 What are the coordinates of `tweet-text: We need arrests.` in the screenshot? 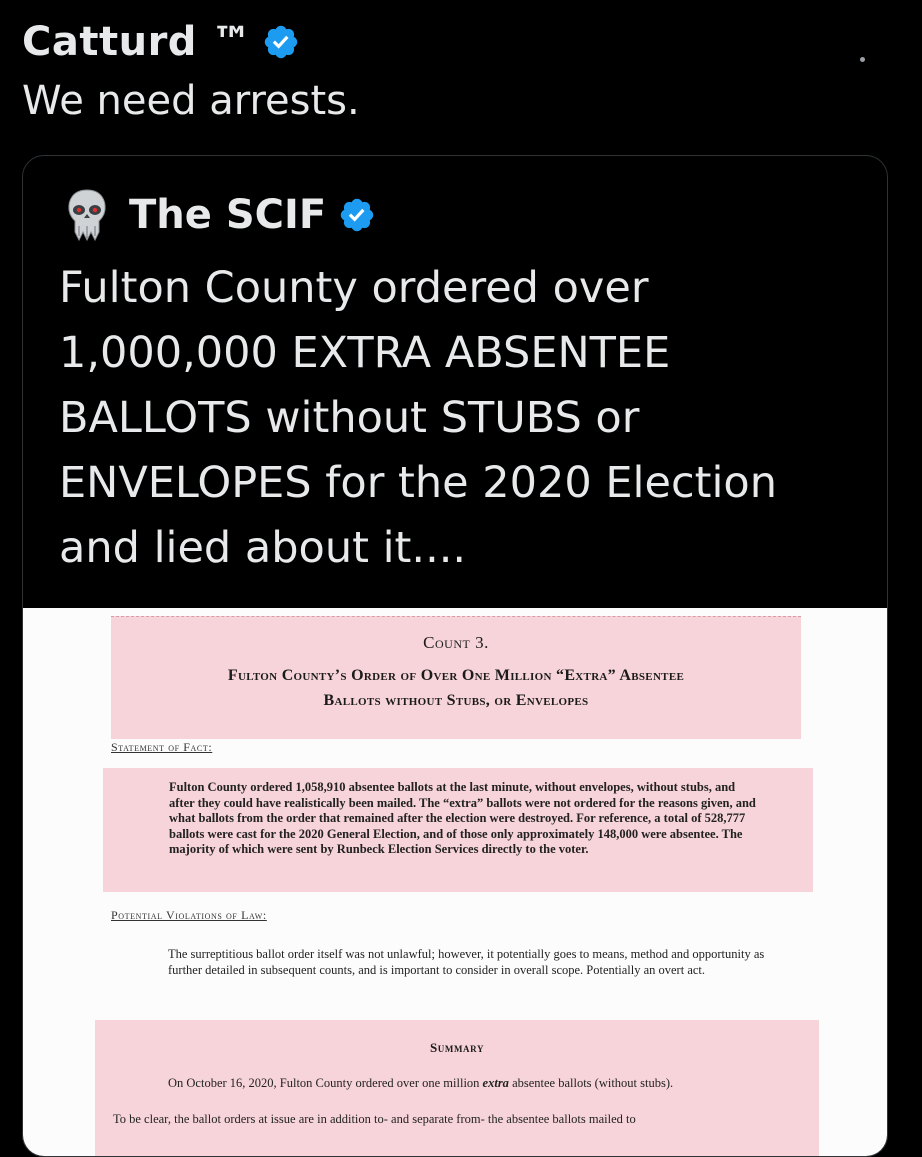 It's located at (191, 101).